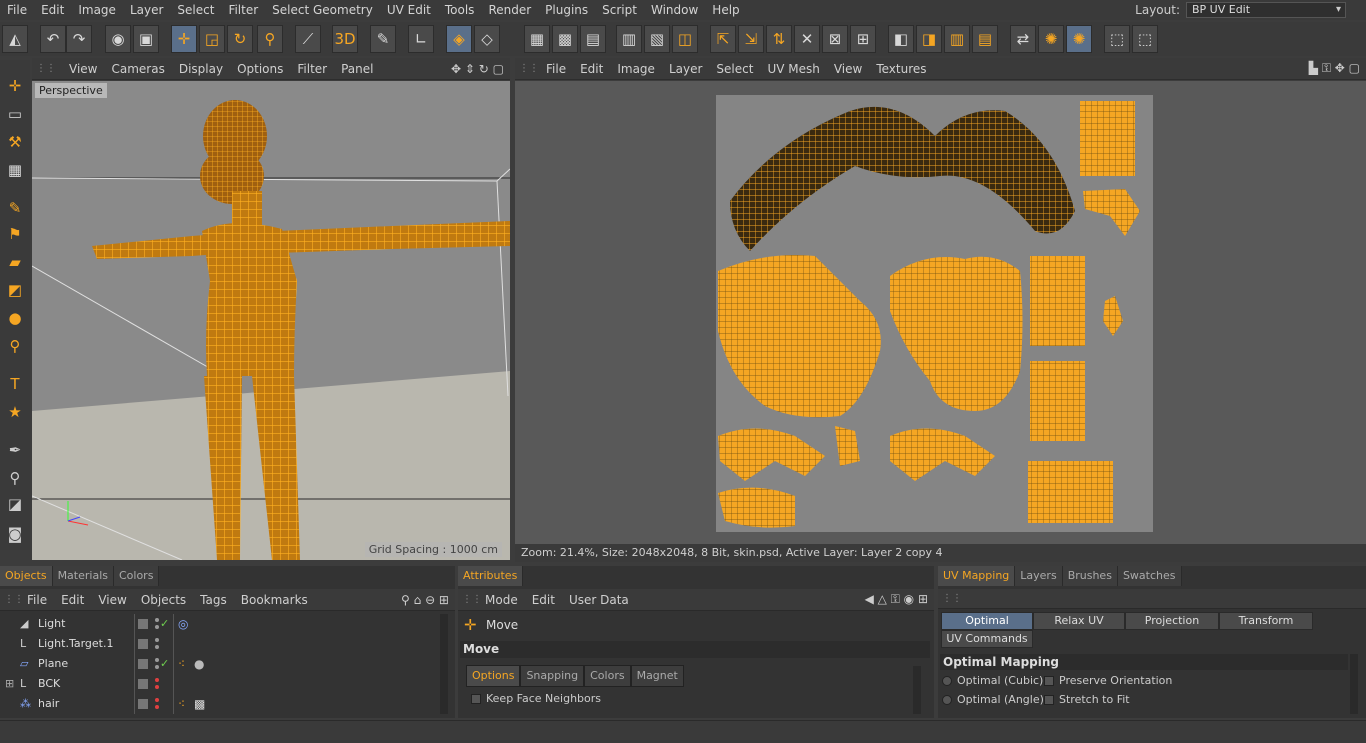 Image resolution: width=1366 pixels, height=743 pixels. What do you see at coordinates (163, 600) in the screenshot?
I see `objects-menu-objects: Objects` at bounding box center [163, 600].